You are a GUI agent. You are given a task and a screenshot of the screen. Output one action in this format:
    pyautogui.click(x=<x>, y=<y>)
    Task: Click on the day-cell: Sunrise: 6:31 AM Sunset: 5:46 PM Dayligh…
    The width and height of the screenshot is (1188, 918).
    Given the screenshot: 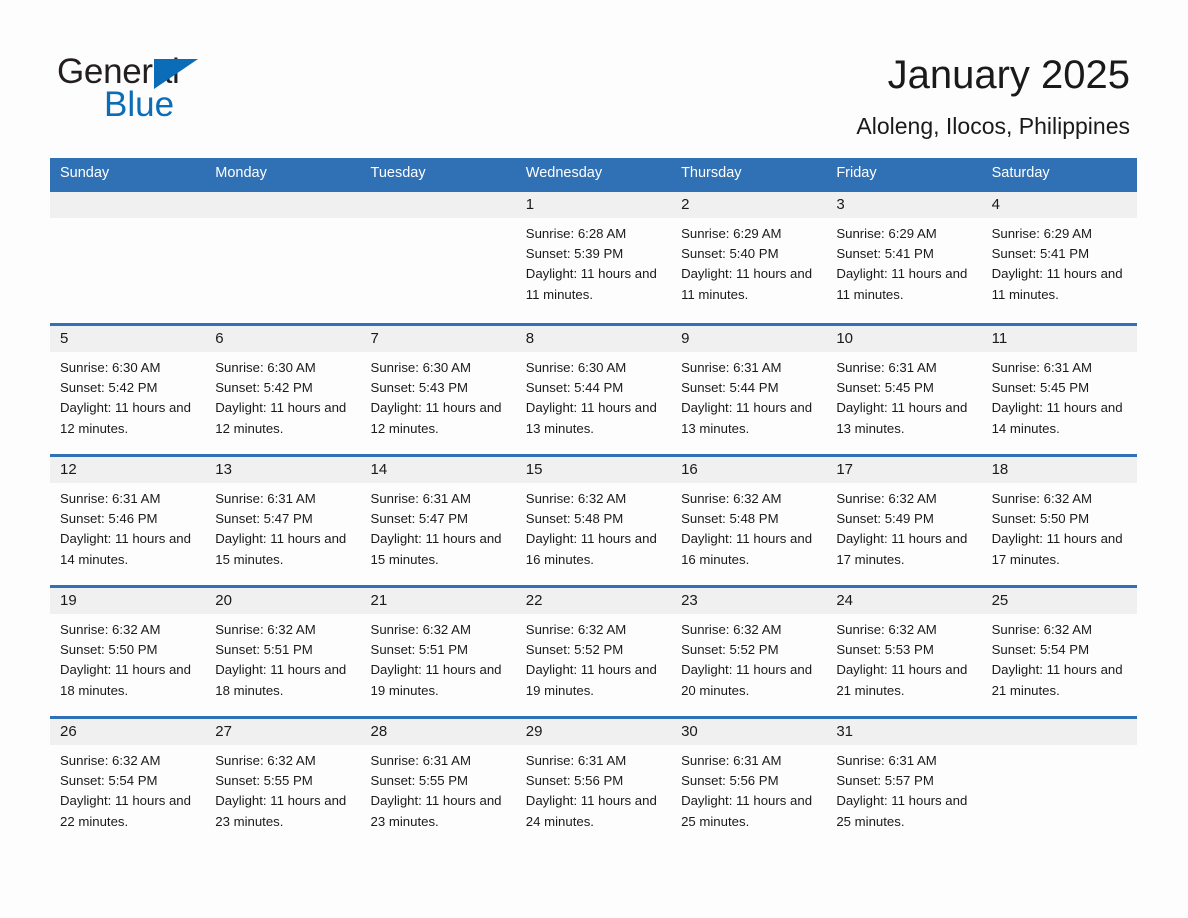 What is the action you would take?
    pyautogui.click(x=127, y=526)
    